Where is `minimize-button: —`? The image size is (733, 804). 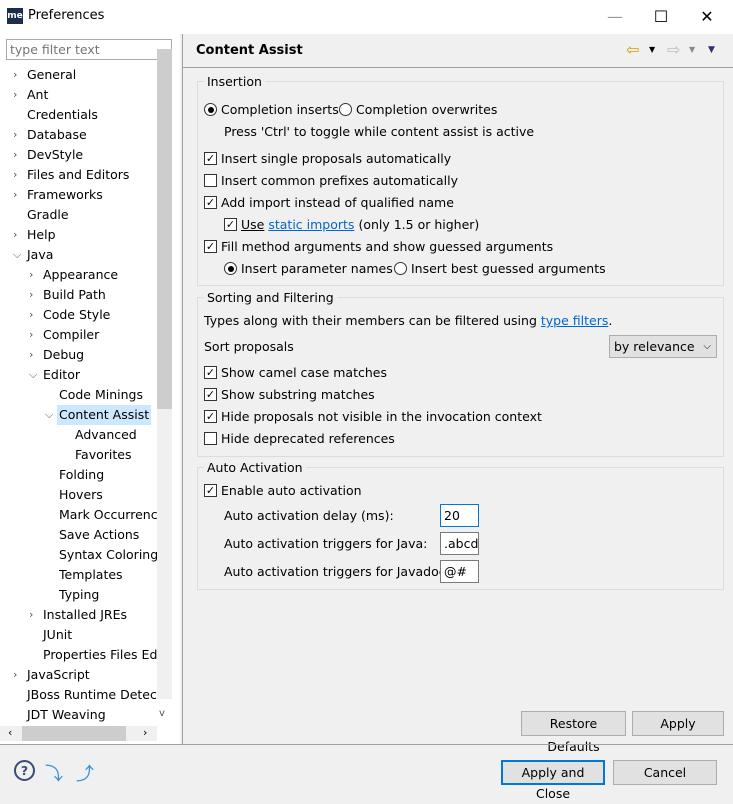
minimize-button: — is located at coordinates (615, 17).